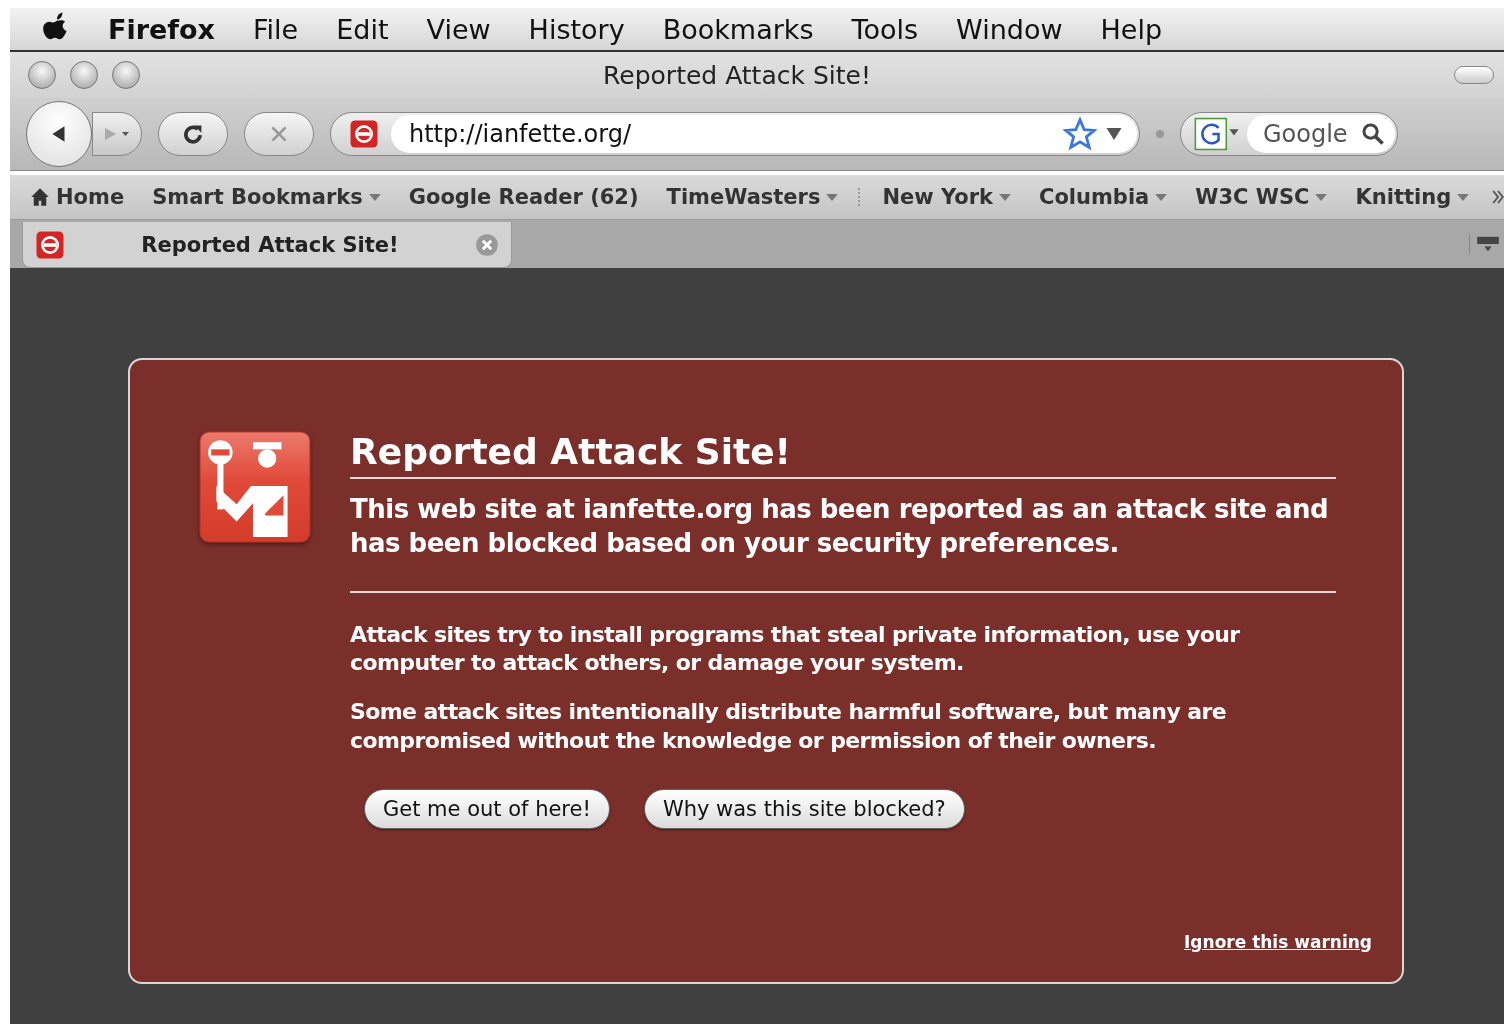 This screenshot has height=1024, width=1504. Describe the element at coordinates (738, 29) in the screenshot. I see `menu-item: Bookmarks` at that location.